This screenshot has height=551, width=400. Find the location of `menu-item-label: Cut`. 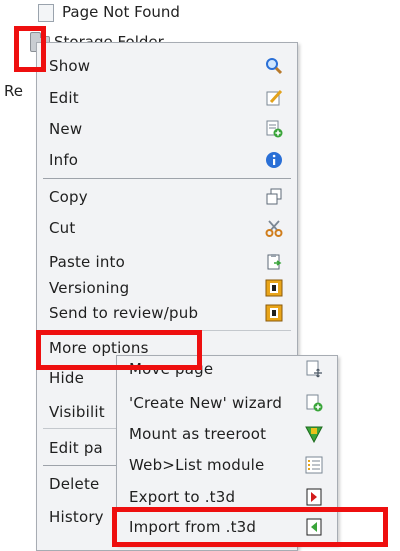

menu-item-label: Cut is located at coordinates (62, 228).